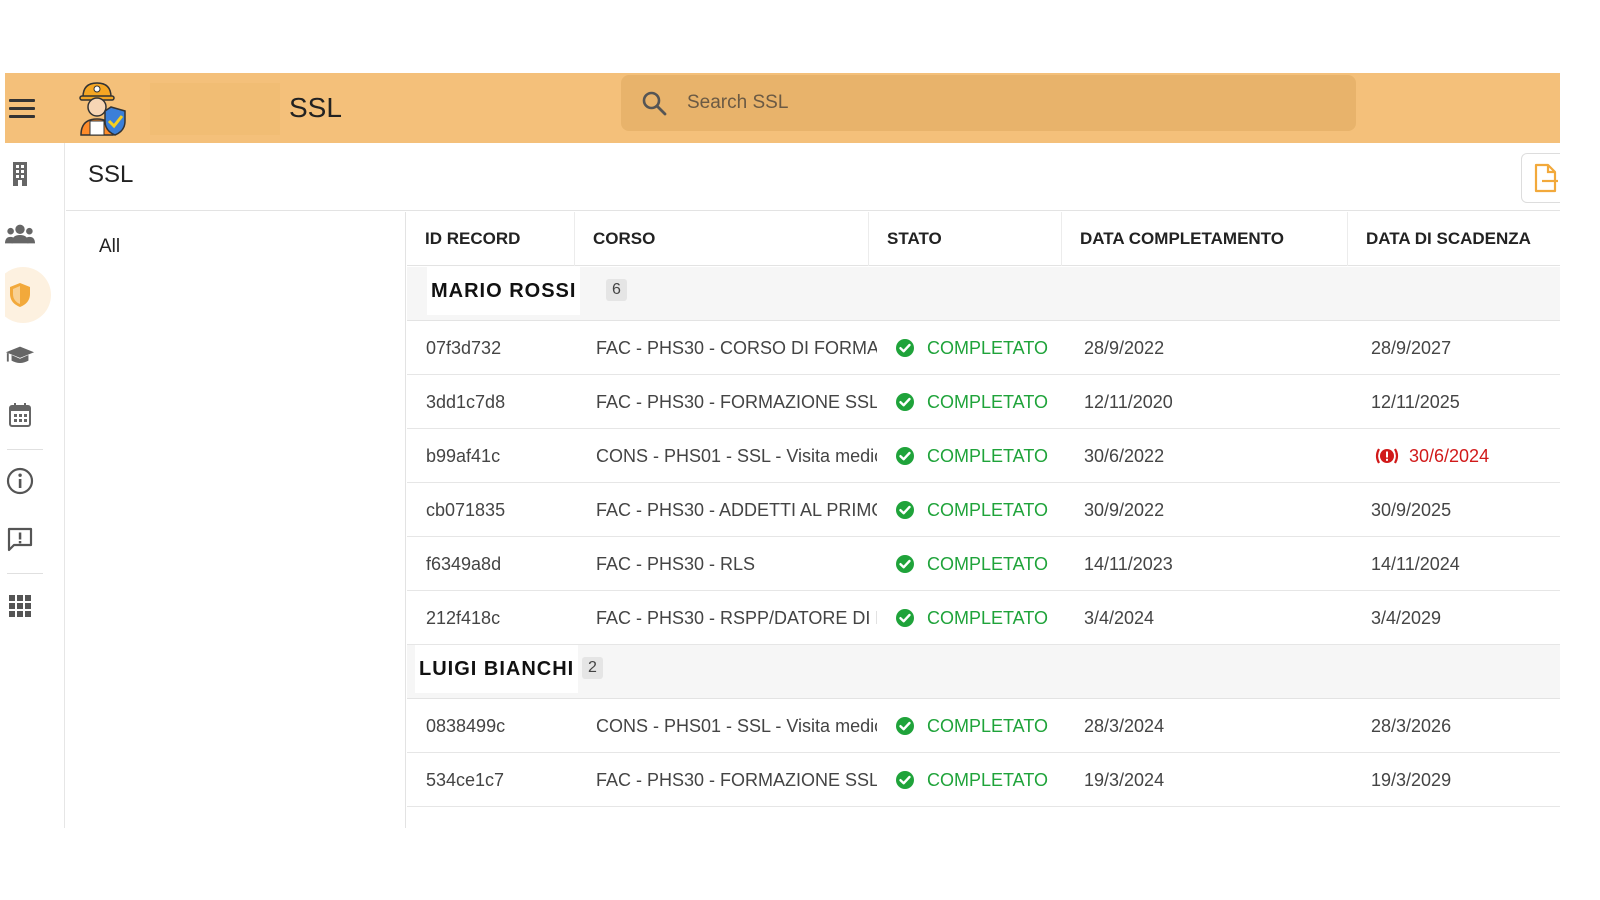  Describe the element at coordinates (592, 668) in the screenshot. I see `group-count-badge: 2` at that location.